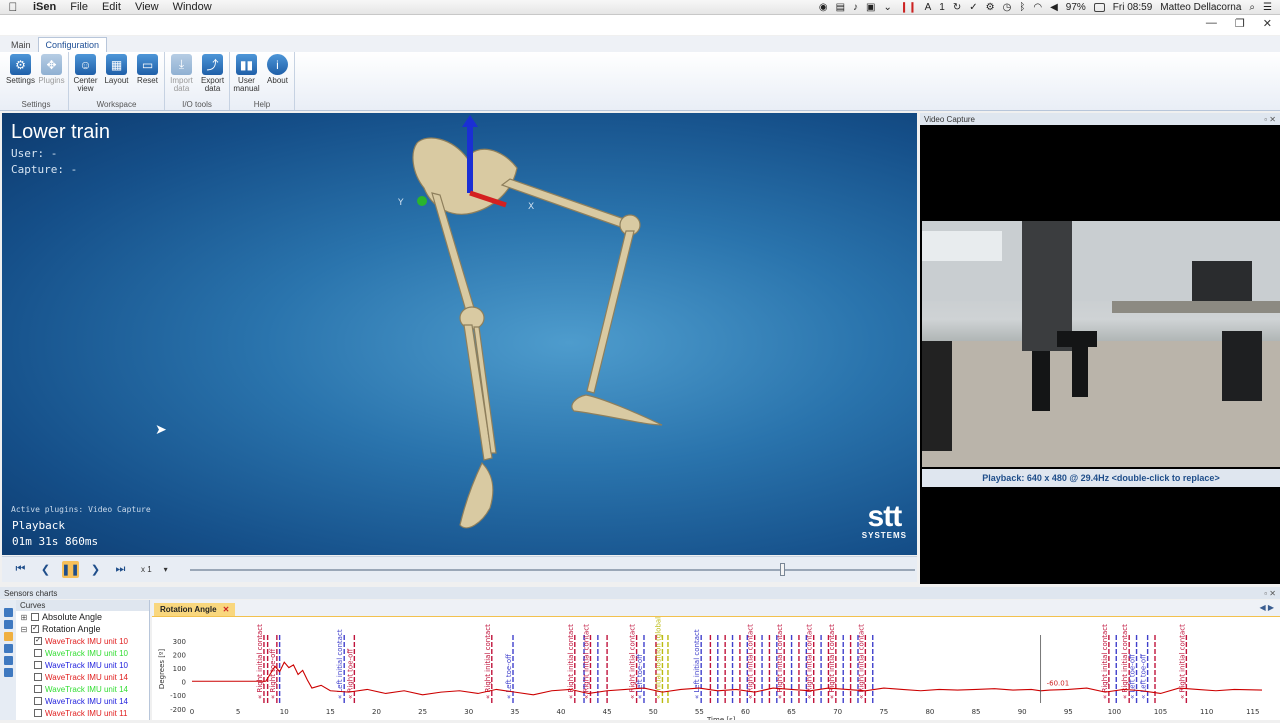  Describe the element at coordinates (840, 7) in the screenshot. I see `message-icon: ▤` at that location.